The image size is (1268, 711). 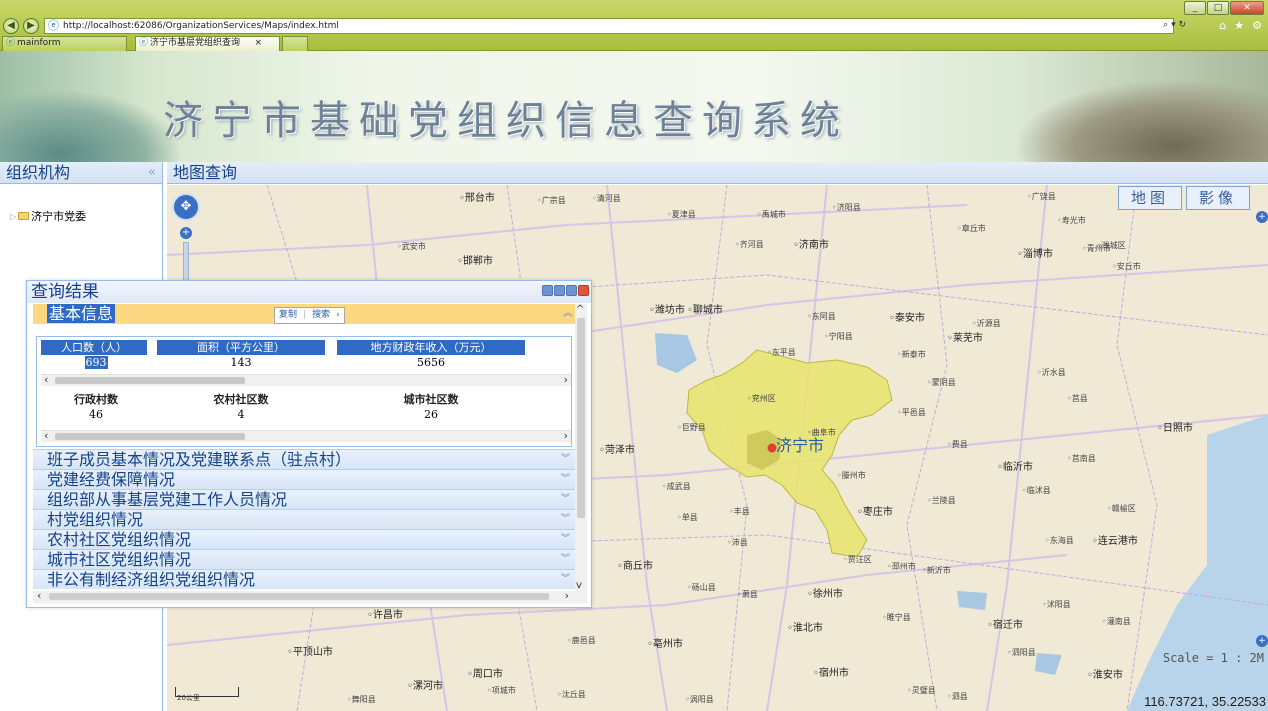 I want to click on maximize-tool-icon, so click(x=571, y=290).